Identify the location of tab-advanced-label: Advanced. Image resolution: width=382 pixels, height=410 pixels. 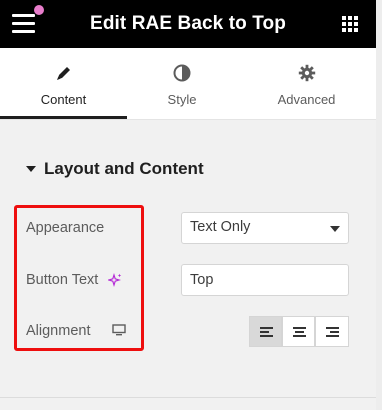
(306, 99).